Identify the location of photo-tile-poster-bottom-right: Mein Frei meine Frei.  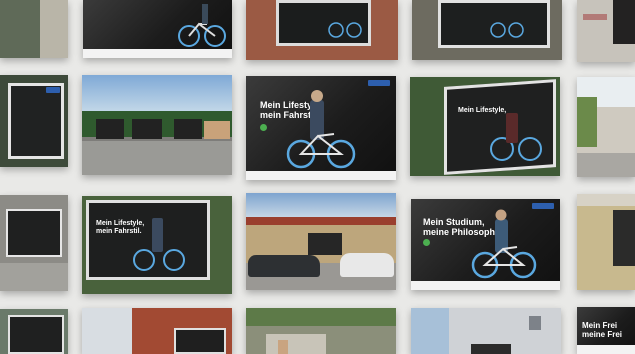
(606, 330).